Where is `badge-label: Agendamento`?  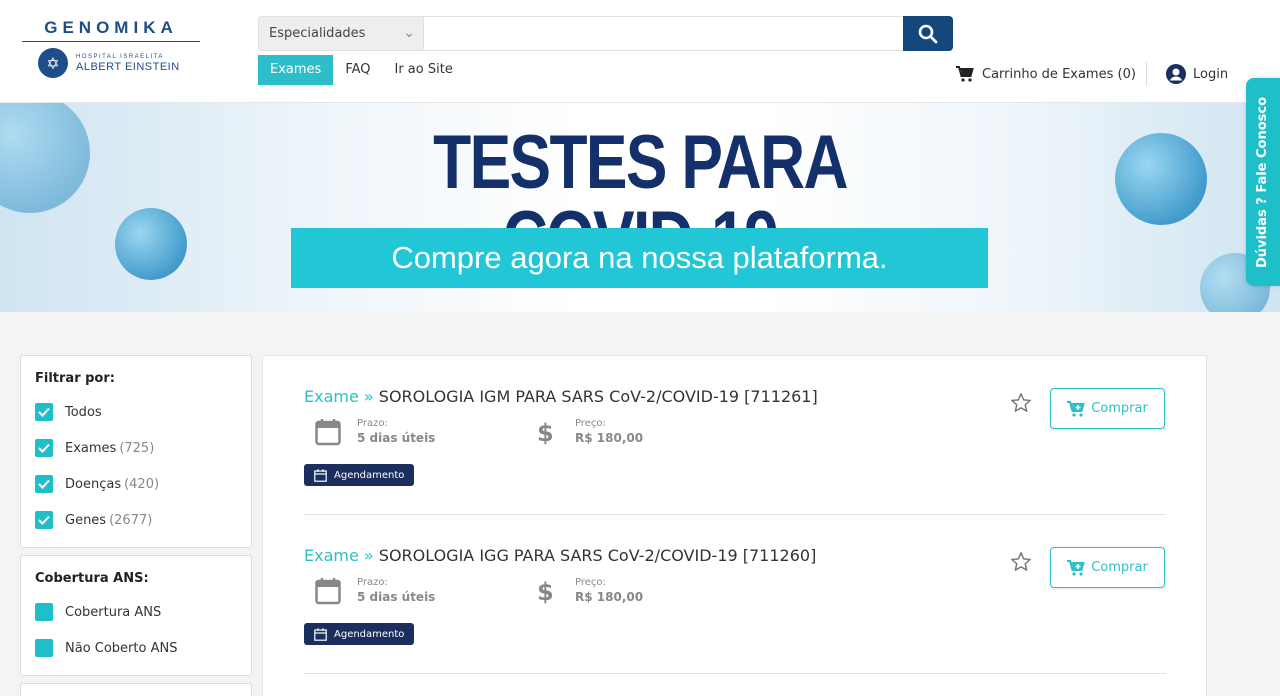
badge-label: Agendamento is located at coordinates (369, 475).